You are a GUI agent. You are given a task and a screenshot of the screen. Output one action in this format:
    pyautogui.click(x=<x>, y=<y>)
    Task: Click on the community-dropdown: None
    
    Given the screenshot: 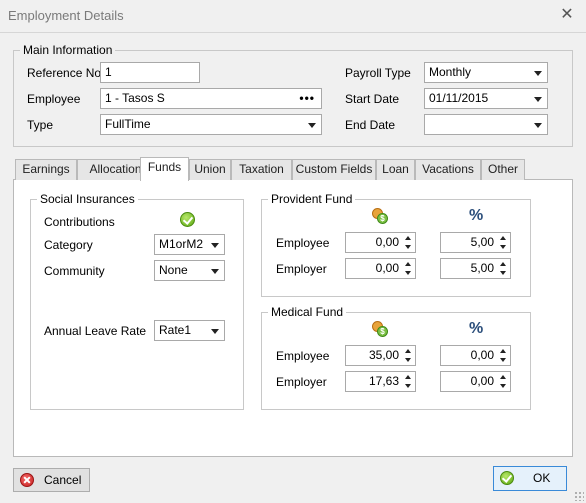 What is the action you would take?
    pyautogui.click(x=189, y=270)
    